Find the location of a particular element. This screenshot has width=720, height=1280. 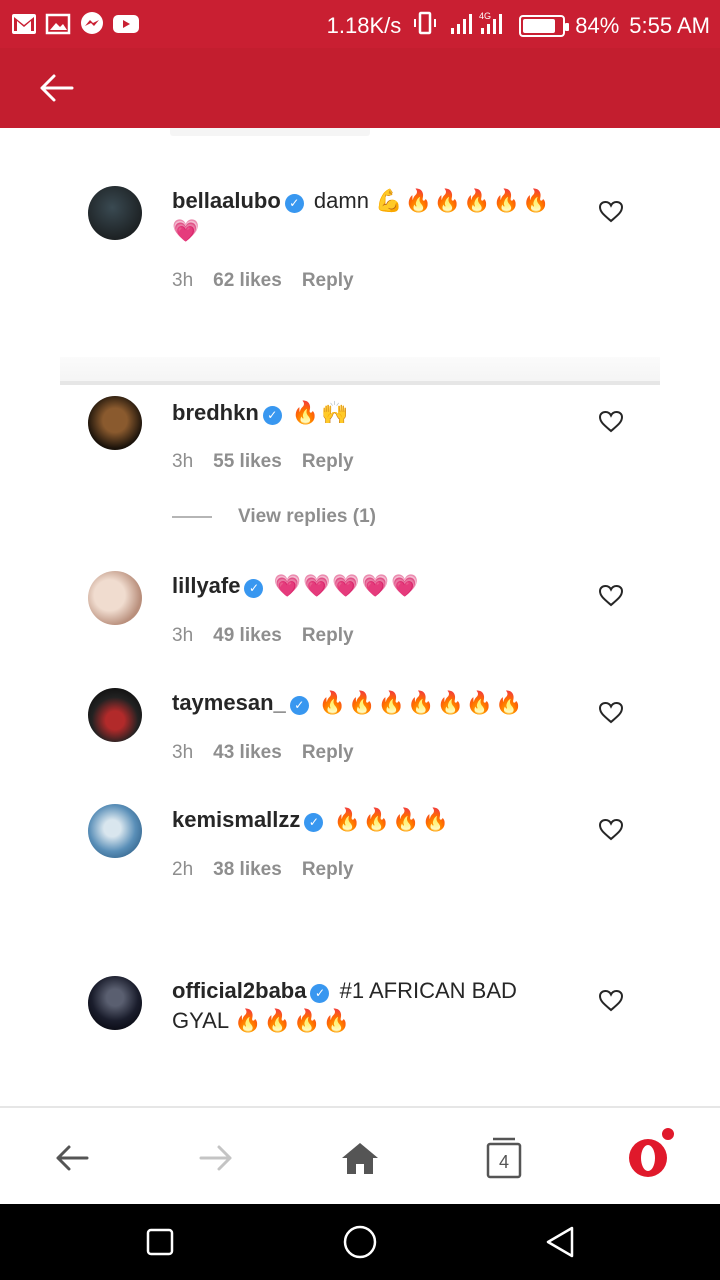

comment-meta: 3h 55 likes Reply is located at coordinates (263, 462).